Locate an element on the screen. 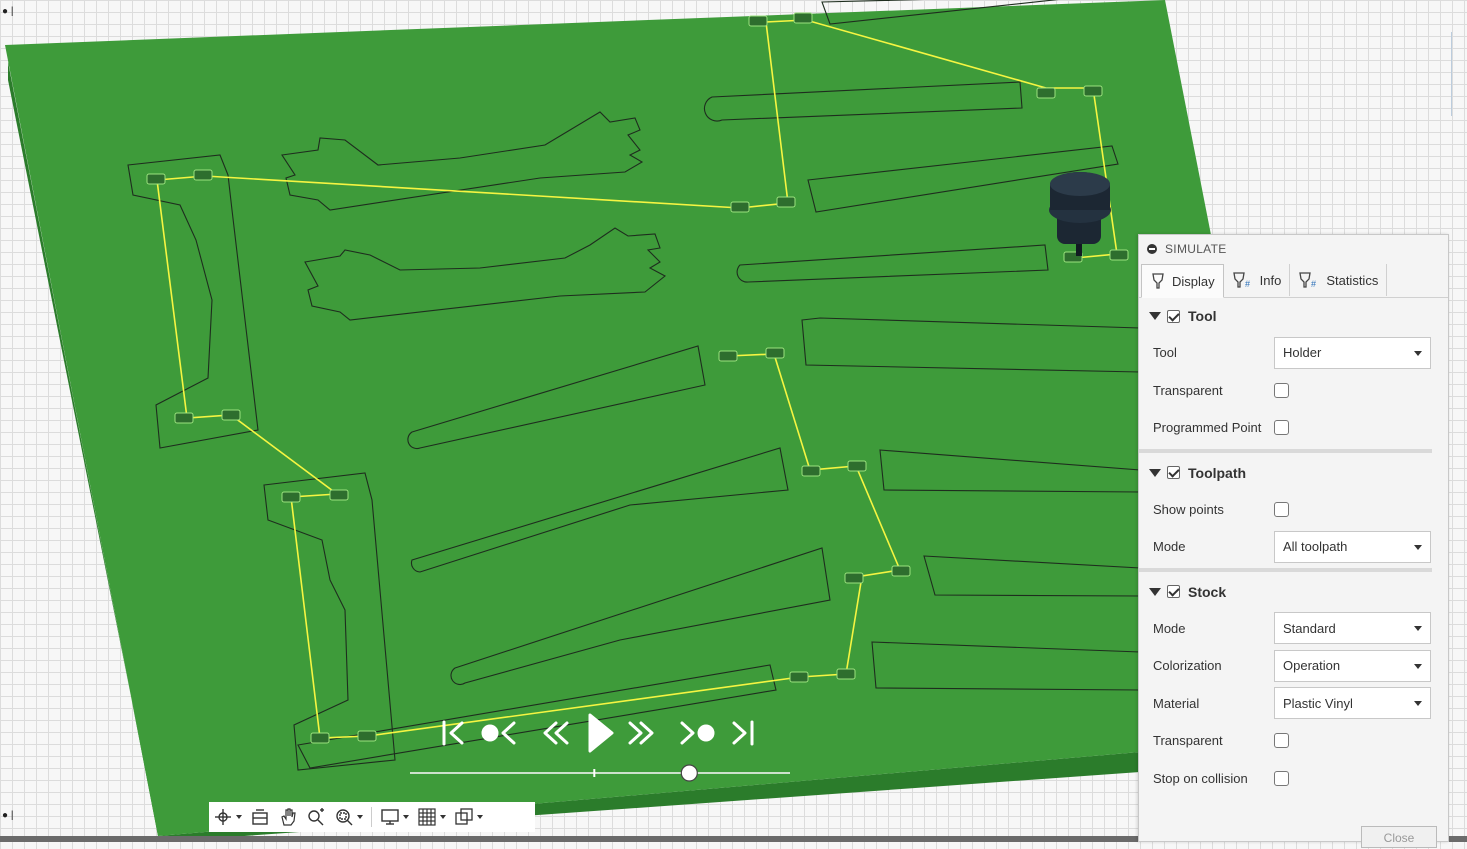 This screenshot has width=1467, height=849. pan-icon is located at coordinates (288, 817).